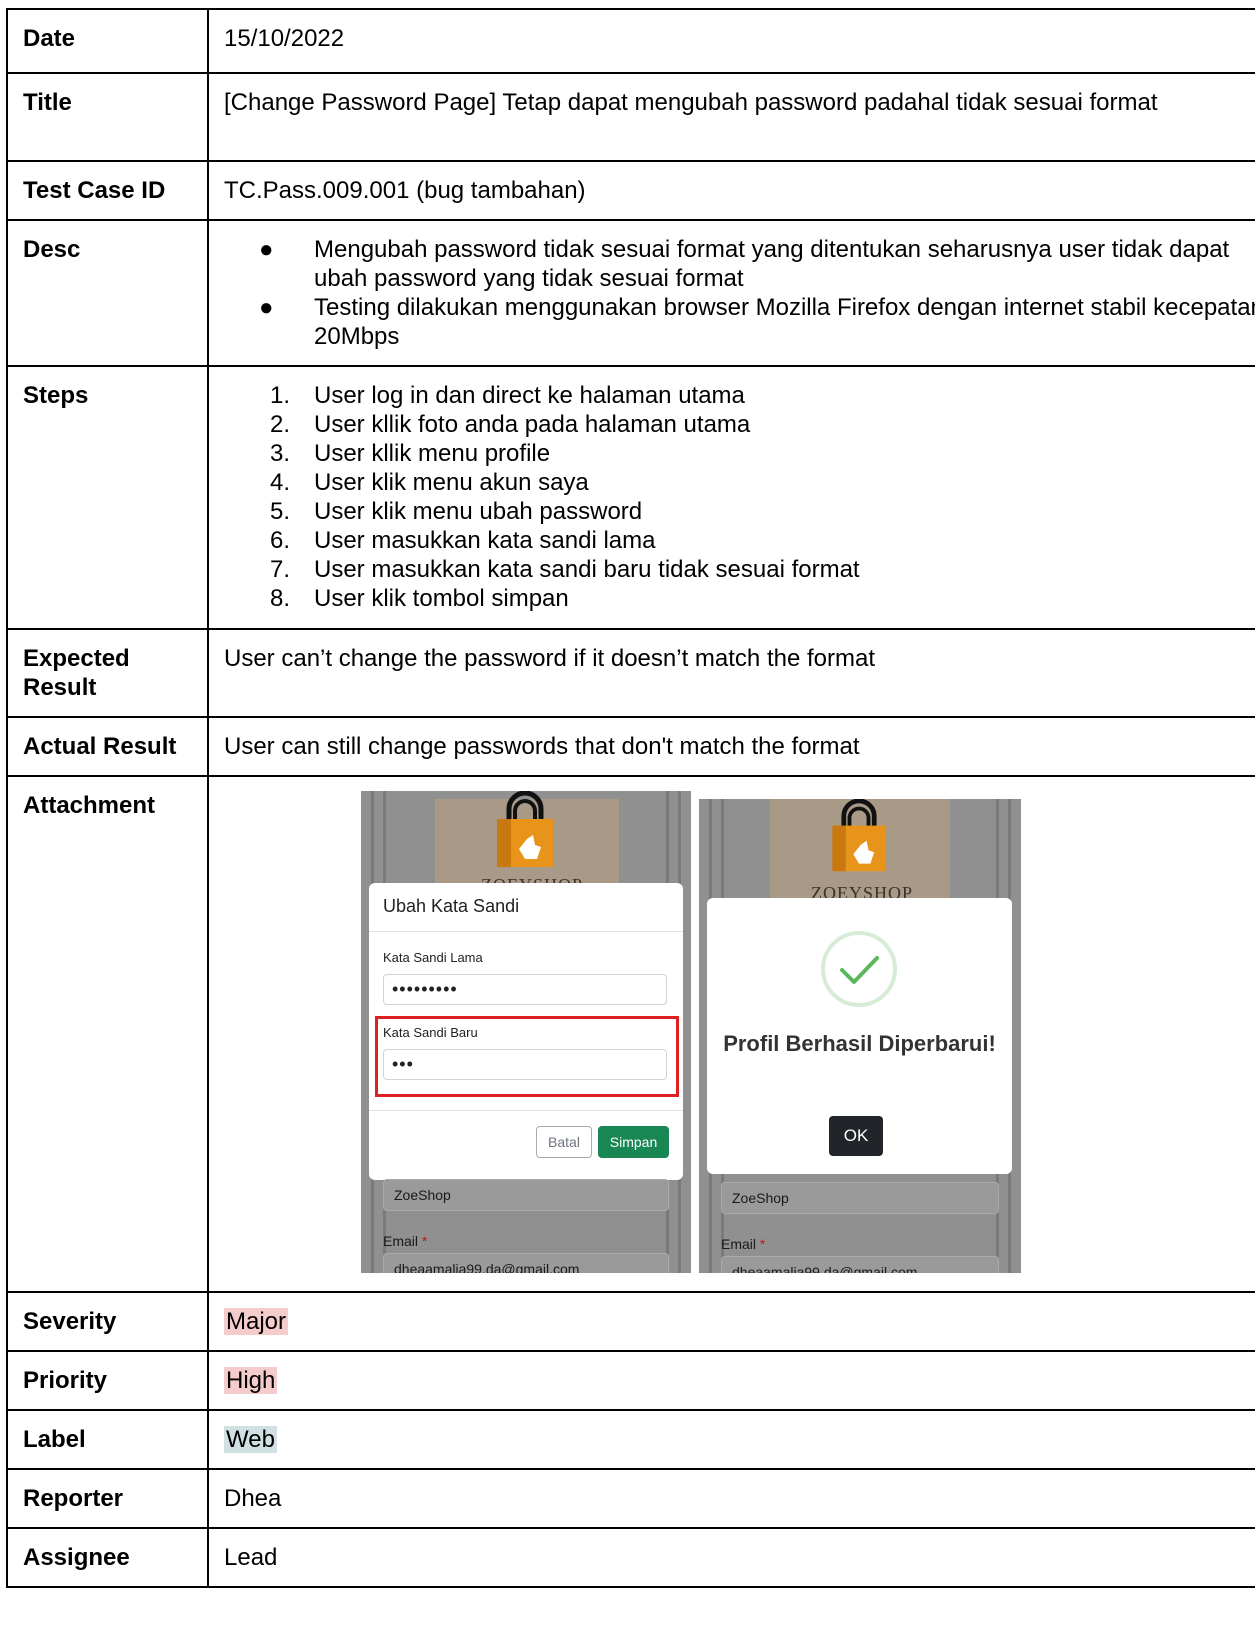 This screenshot has width=1255, height=1644. I want to click on attachment-label: Attachment, so click(107, 1034).